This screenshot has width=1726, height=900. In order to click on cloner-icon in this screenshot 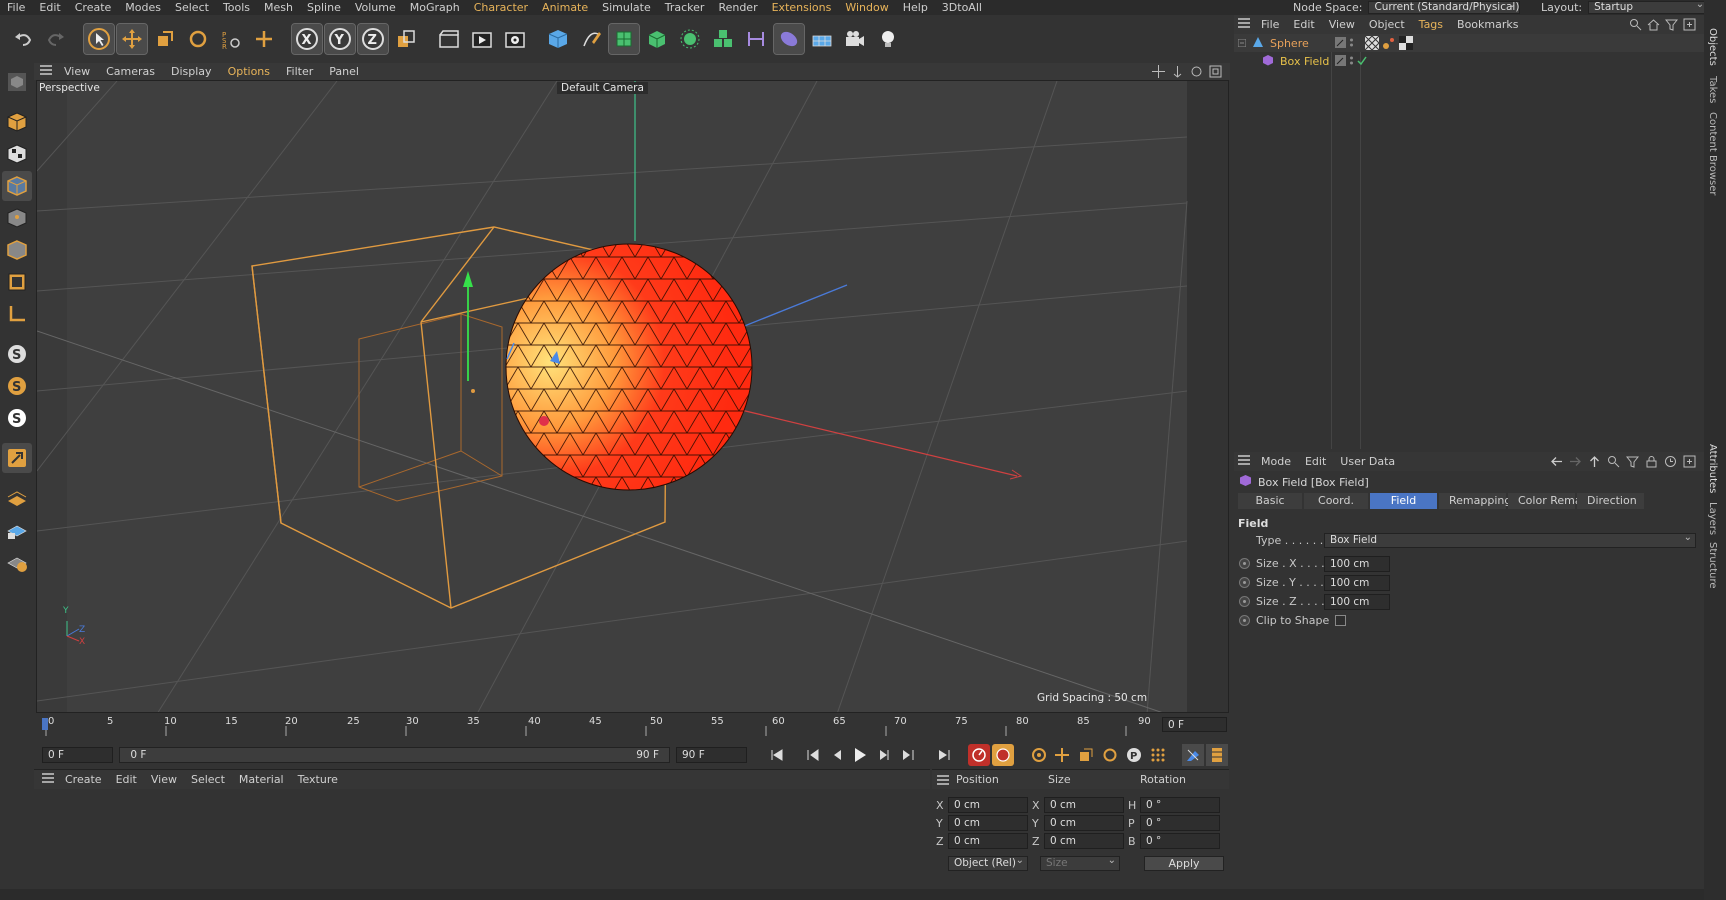, I will do `click(690, 39)`.